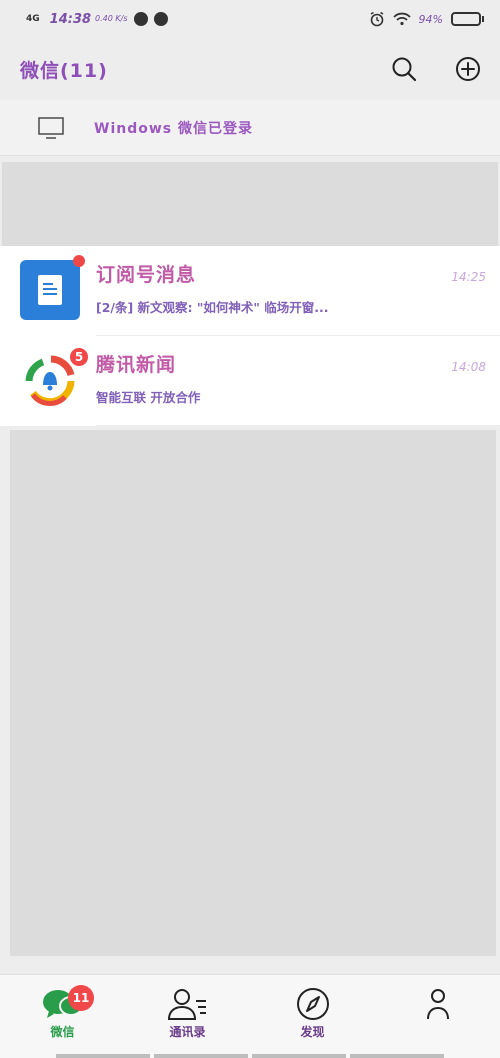 The width and height of the screenshot is (500, 1058). I want to click on tab-contacts: 通讯录, so click(187, 1016).